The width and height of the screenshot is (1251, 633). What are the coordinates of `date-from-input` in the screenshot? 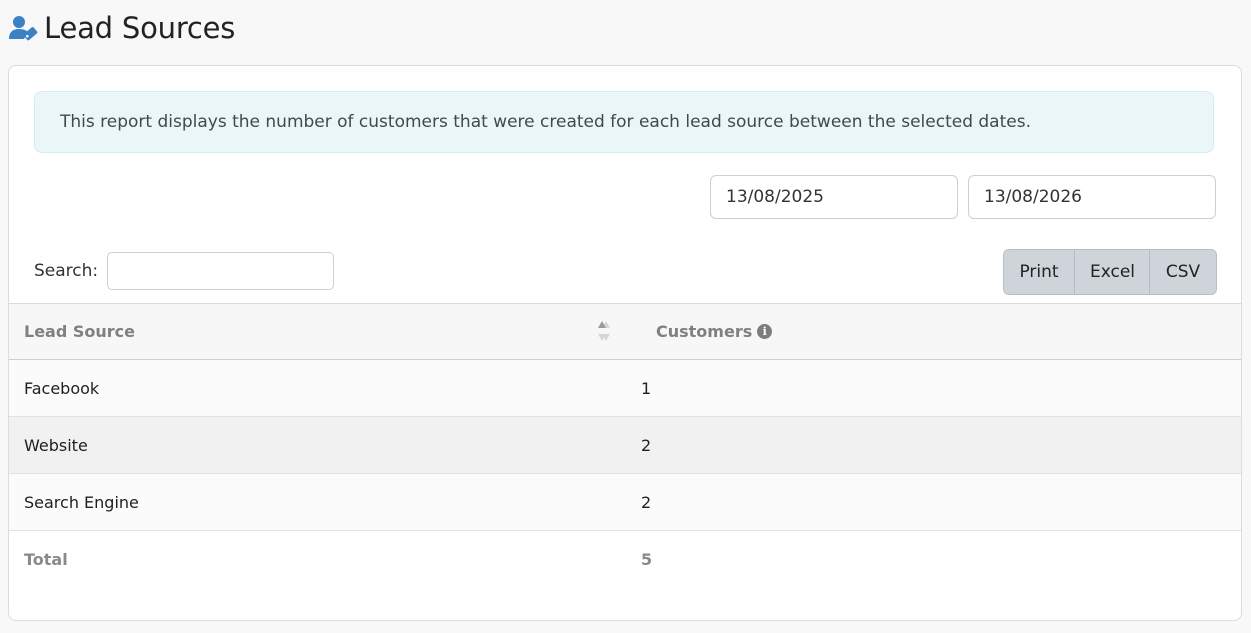 It's located at (834, 197).